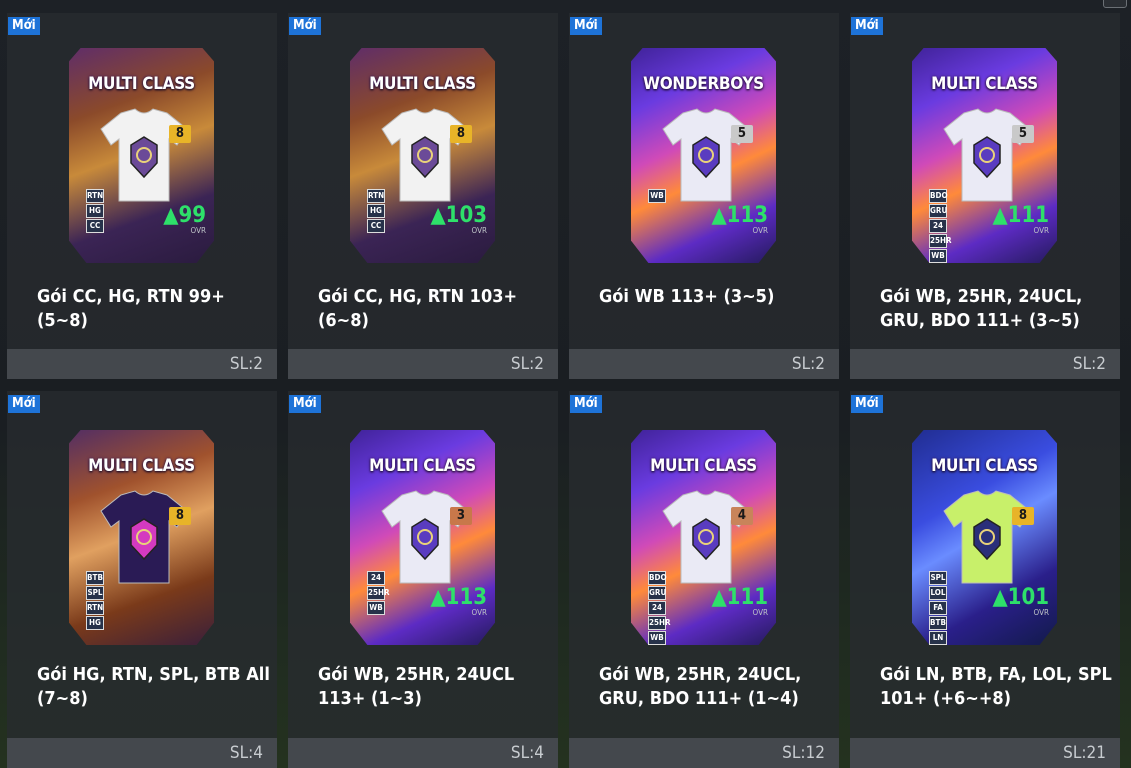  I want to click on tier-badge: 4, so click(742, 516).